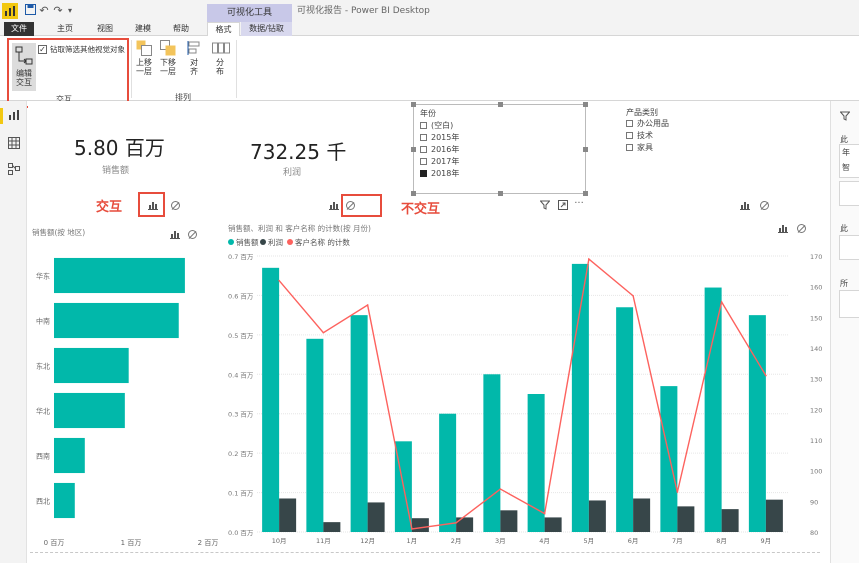 The width and height of the screenshot is (859, 563). What do you see at coordinates (647, 124) in the screenshot?
I see `category-slicer-item: 办公用品` at bounding box center [647, 124].